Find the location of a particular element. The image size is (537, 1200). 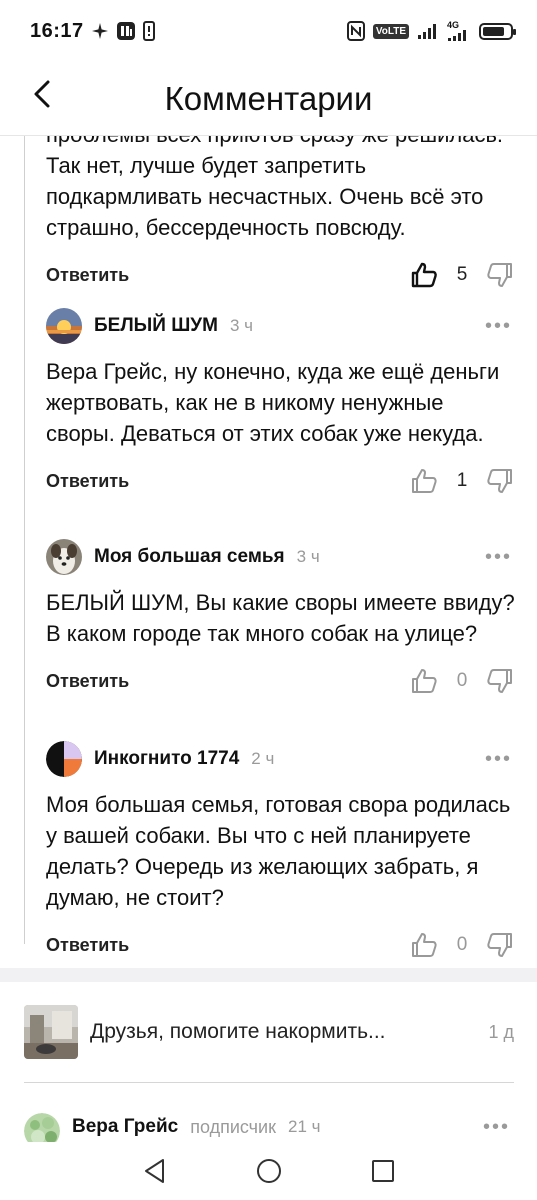

comment-author: Вера Грейс is located at coordinates (125, 1127).